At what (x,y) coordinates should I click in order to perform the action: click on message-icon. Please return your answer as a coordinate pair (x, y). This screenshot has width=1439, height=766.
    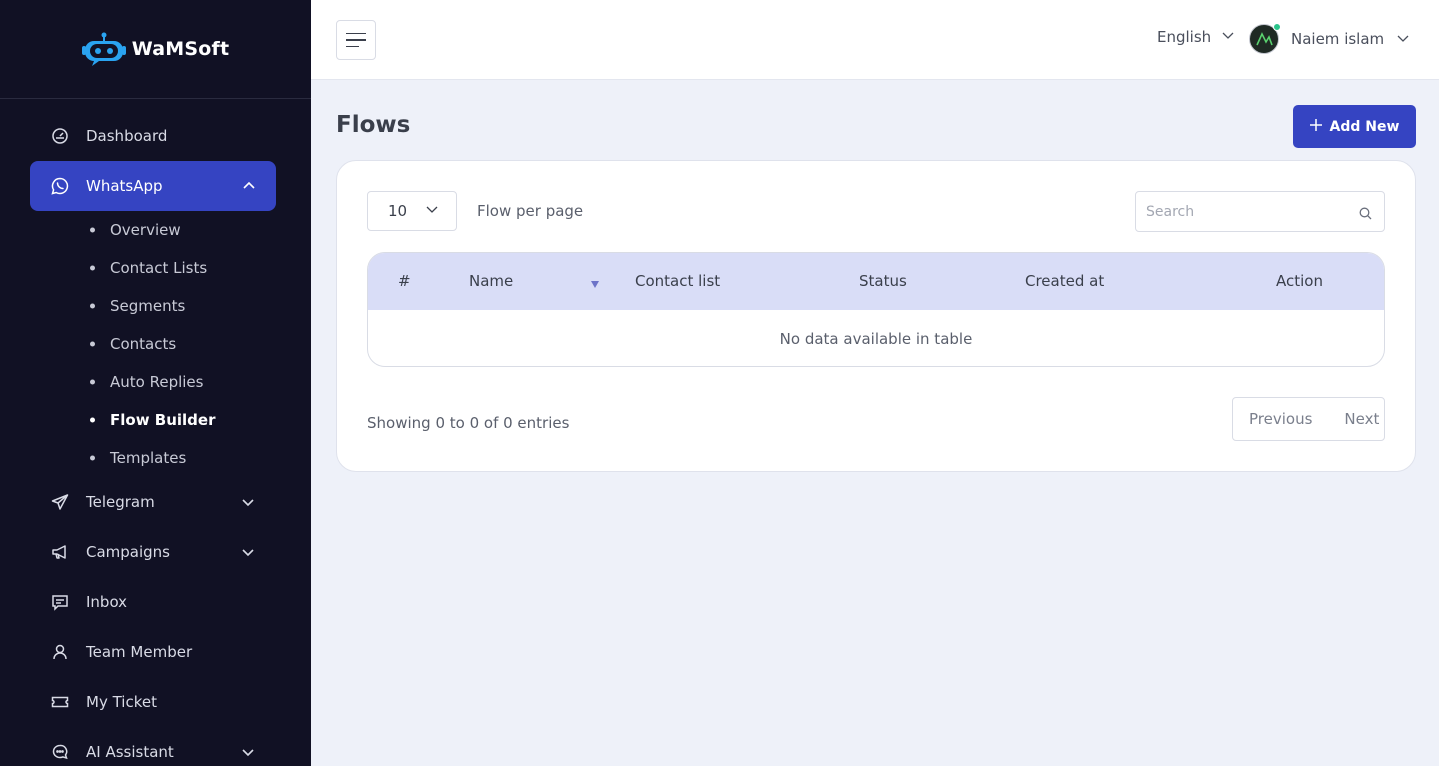
    Looking at the image, I should click on (60, 602).